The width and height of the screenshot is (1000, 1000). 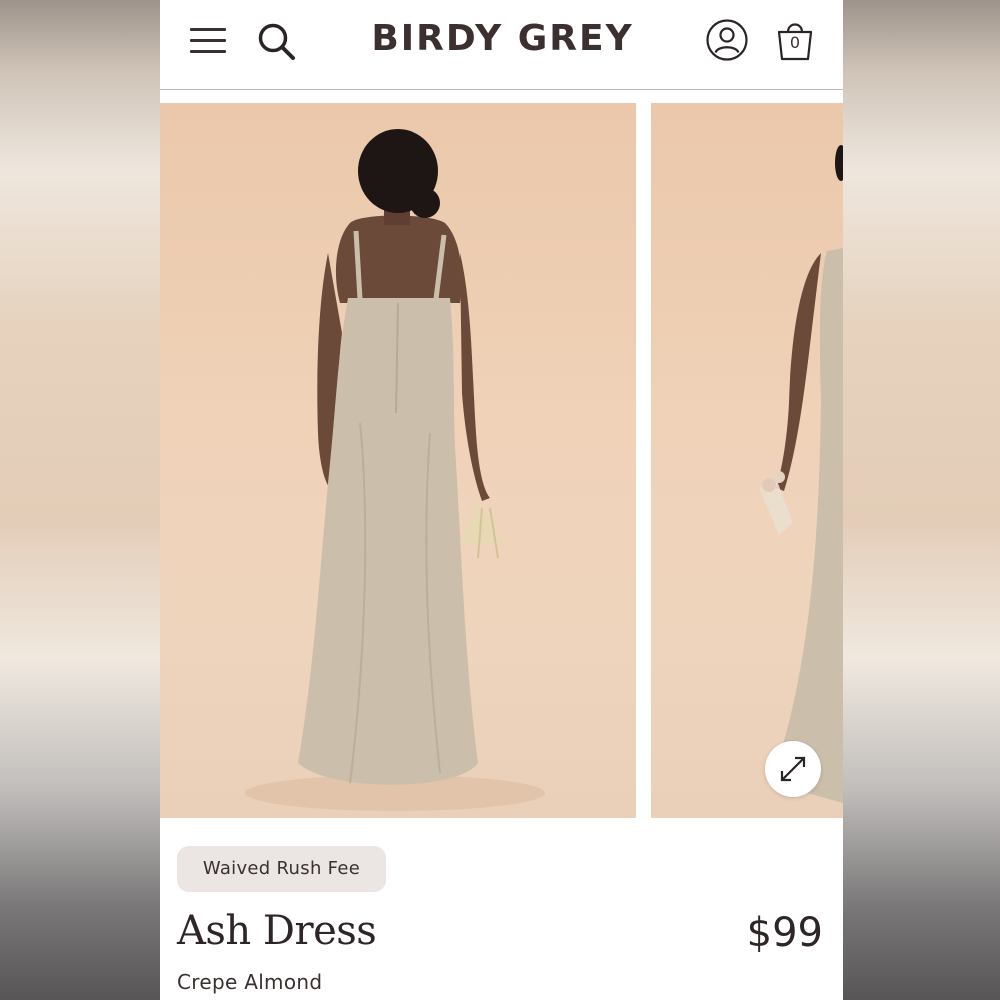 What do you see at coordinates (281, 869) in the screenshot?
I see `rush-fee-badge: Waived Rush Fee` at bounding box center [281, 869].